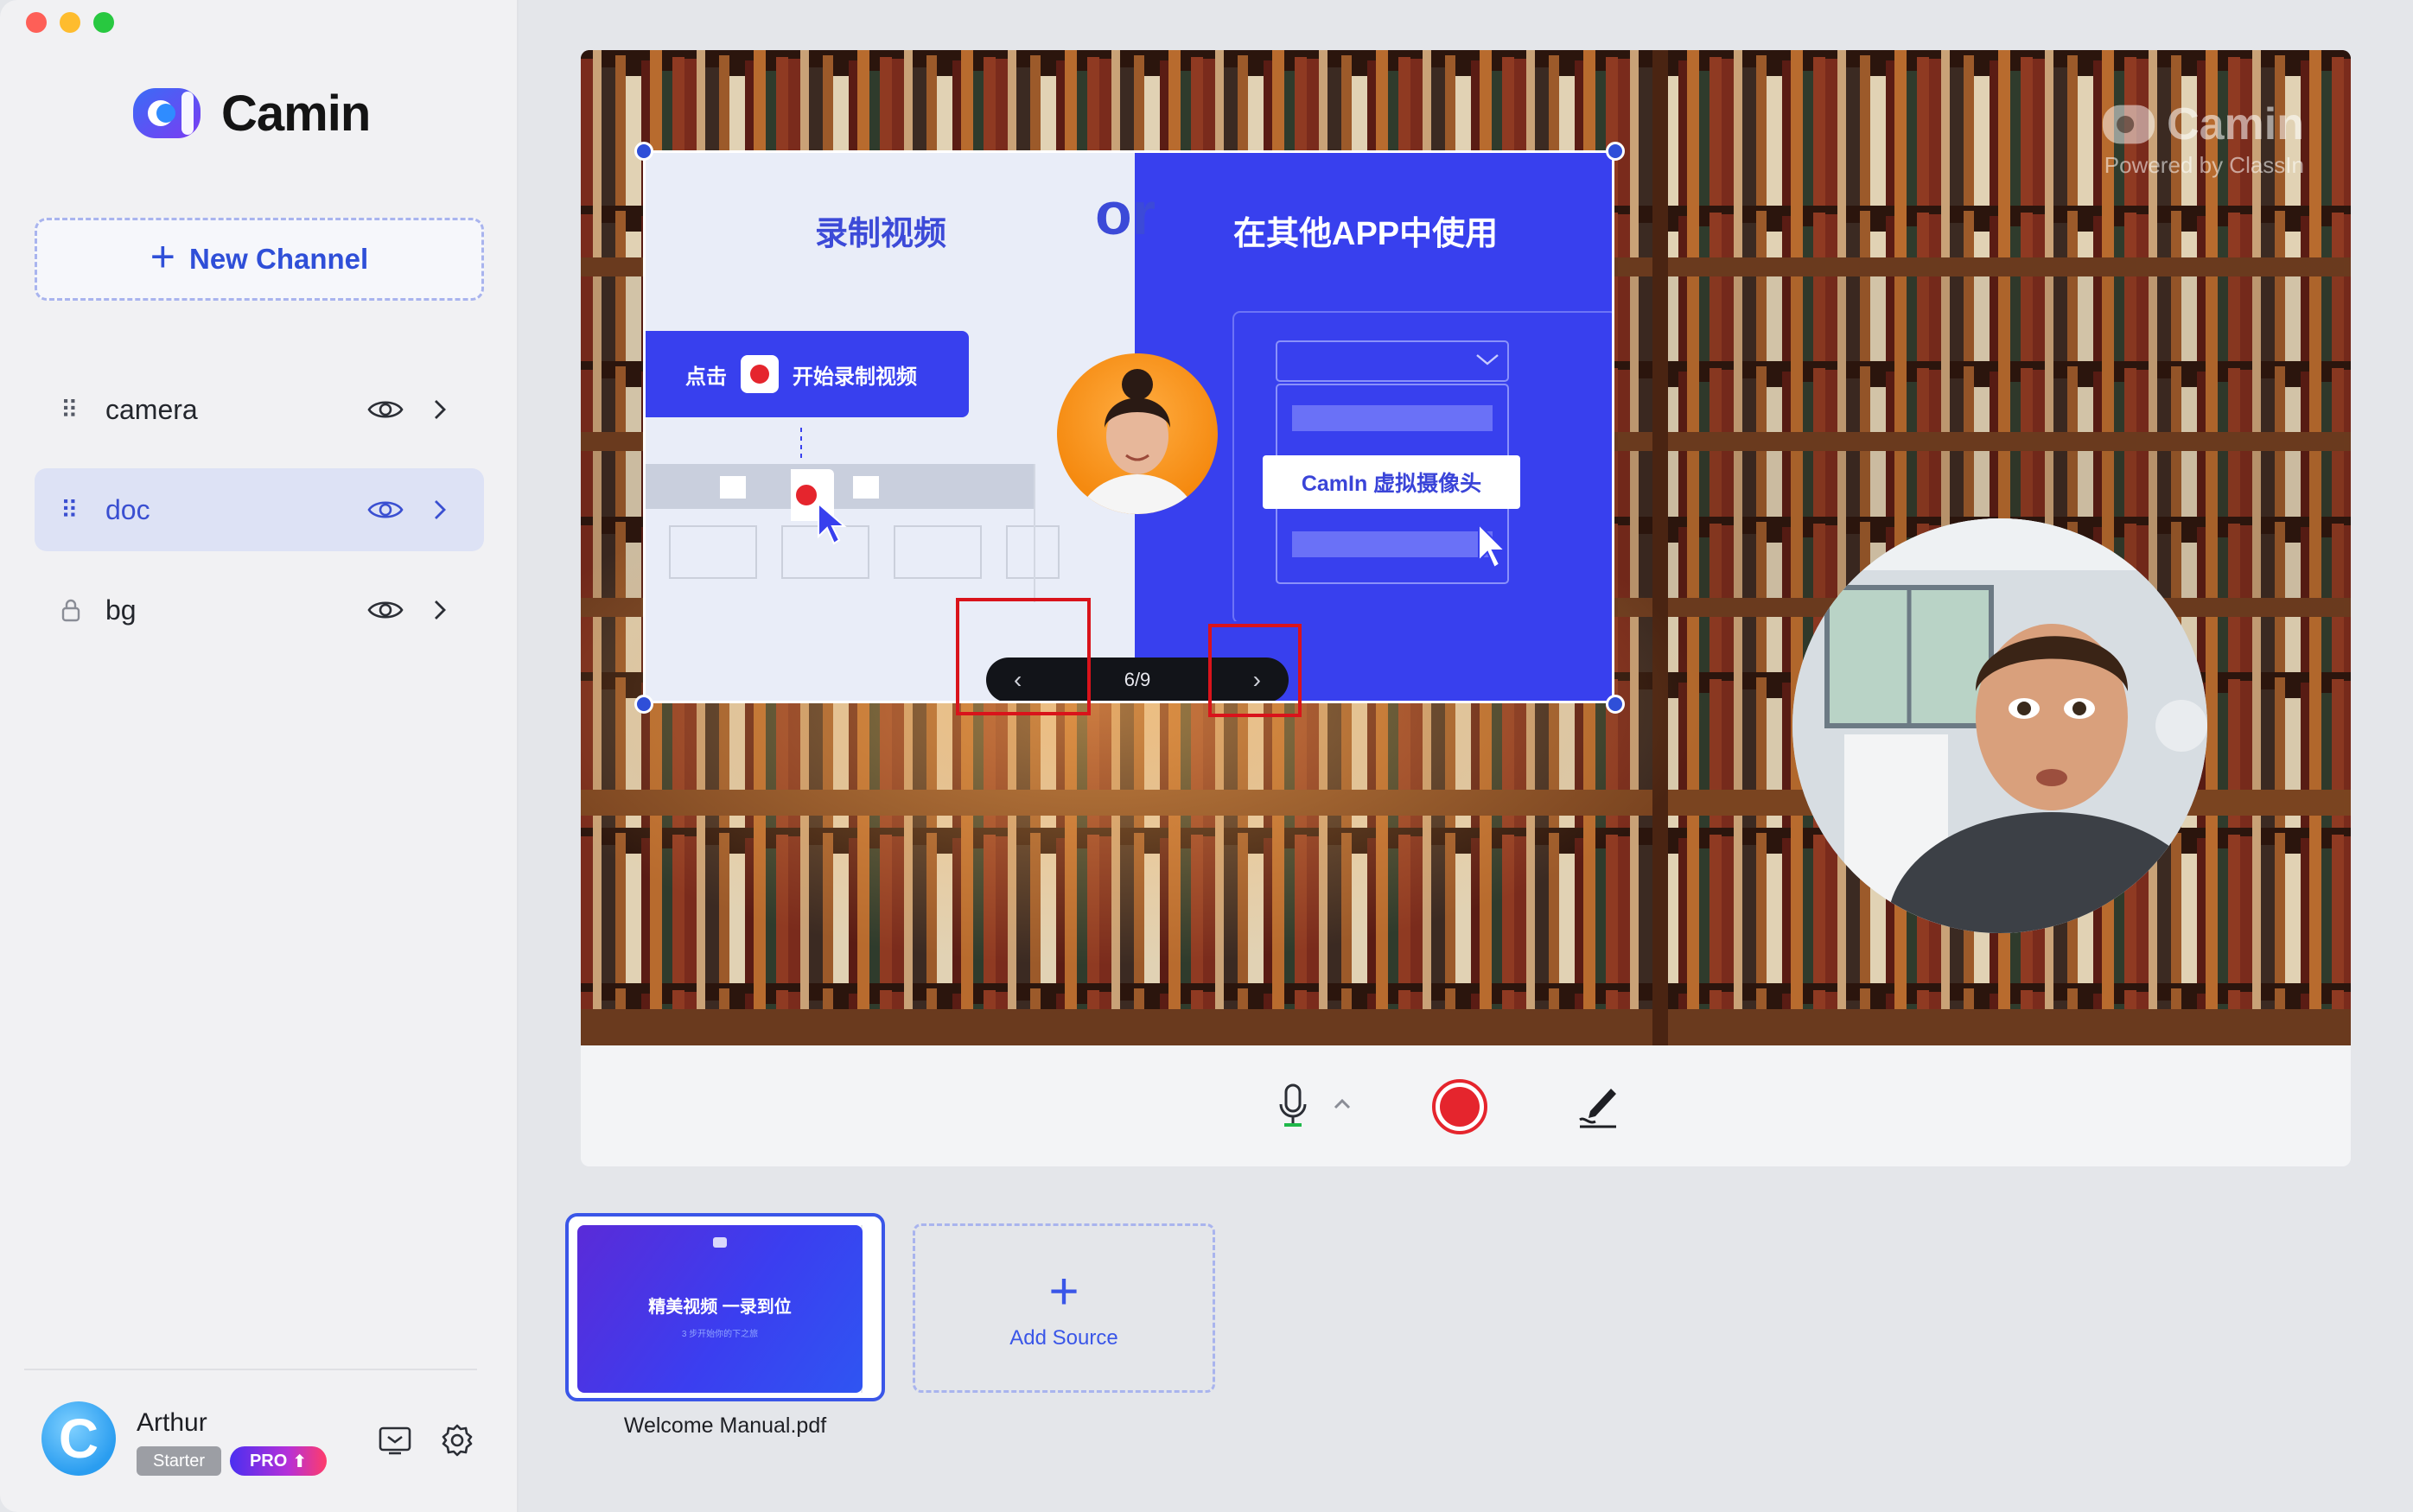 This screenshot has width=2413, height=1512. Describe the element at coordinates (869, 1309) in the screenshot. I see `thumb-page-stack` at that location.